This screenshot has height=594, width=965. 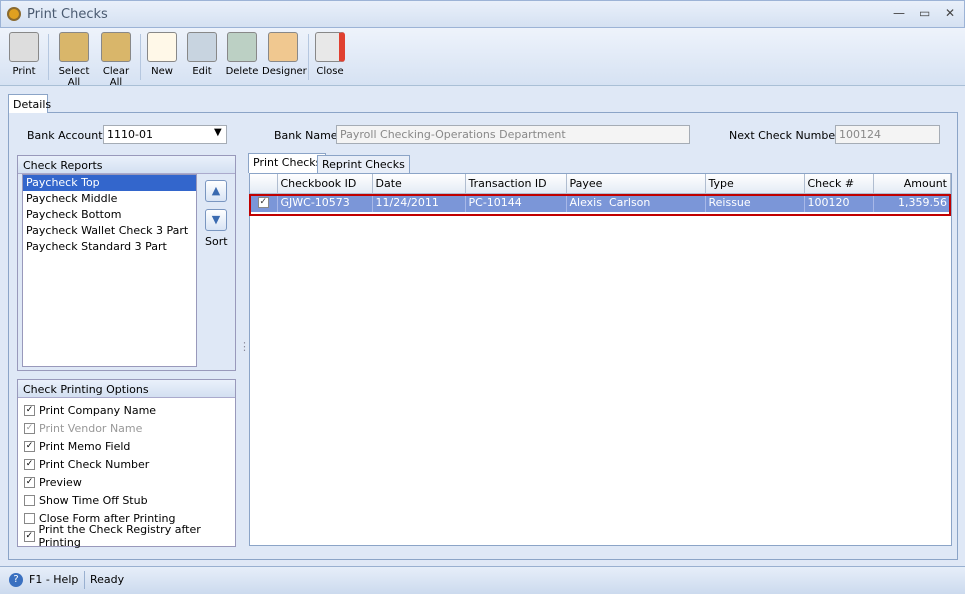 What do you see at coordinates (67, 14) in the screenshot?
I see `window-title: Print Checks` at bounding box center [67, 14].